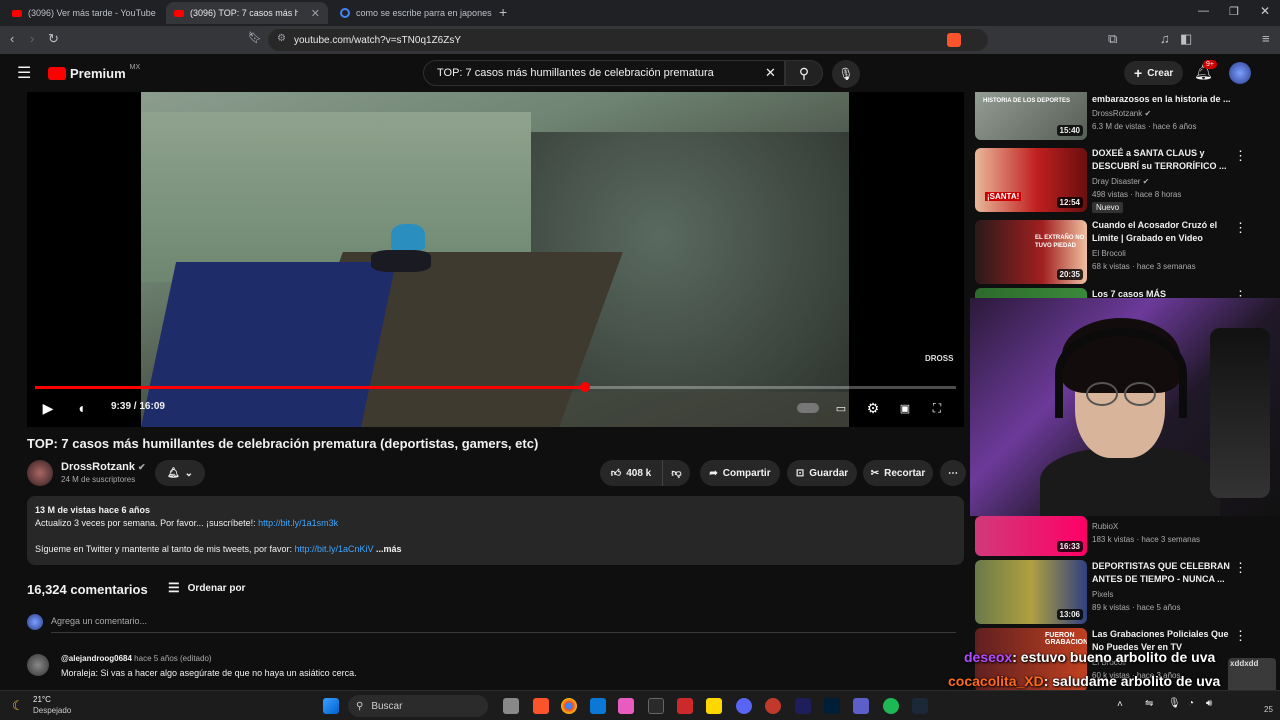 Image resolution: width=1280 pixels, height=720 pixels. What do you see at coordinates (53, 39) in the screenshot?
I see `reload-icon: ↻` at bounding box center [53, 39].